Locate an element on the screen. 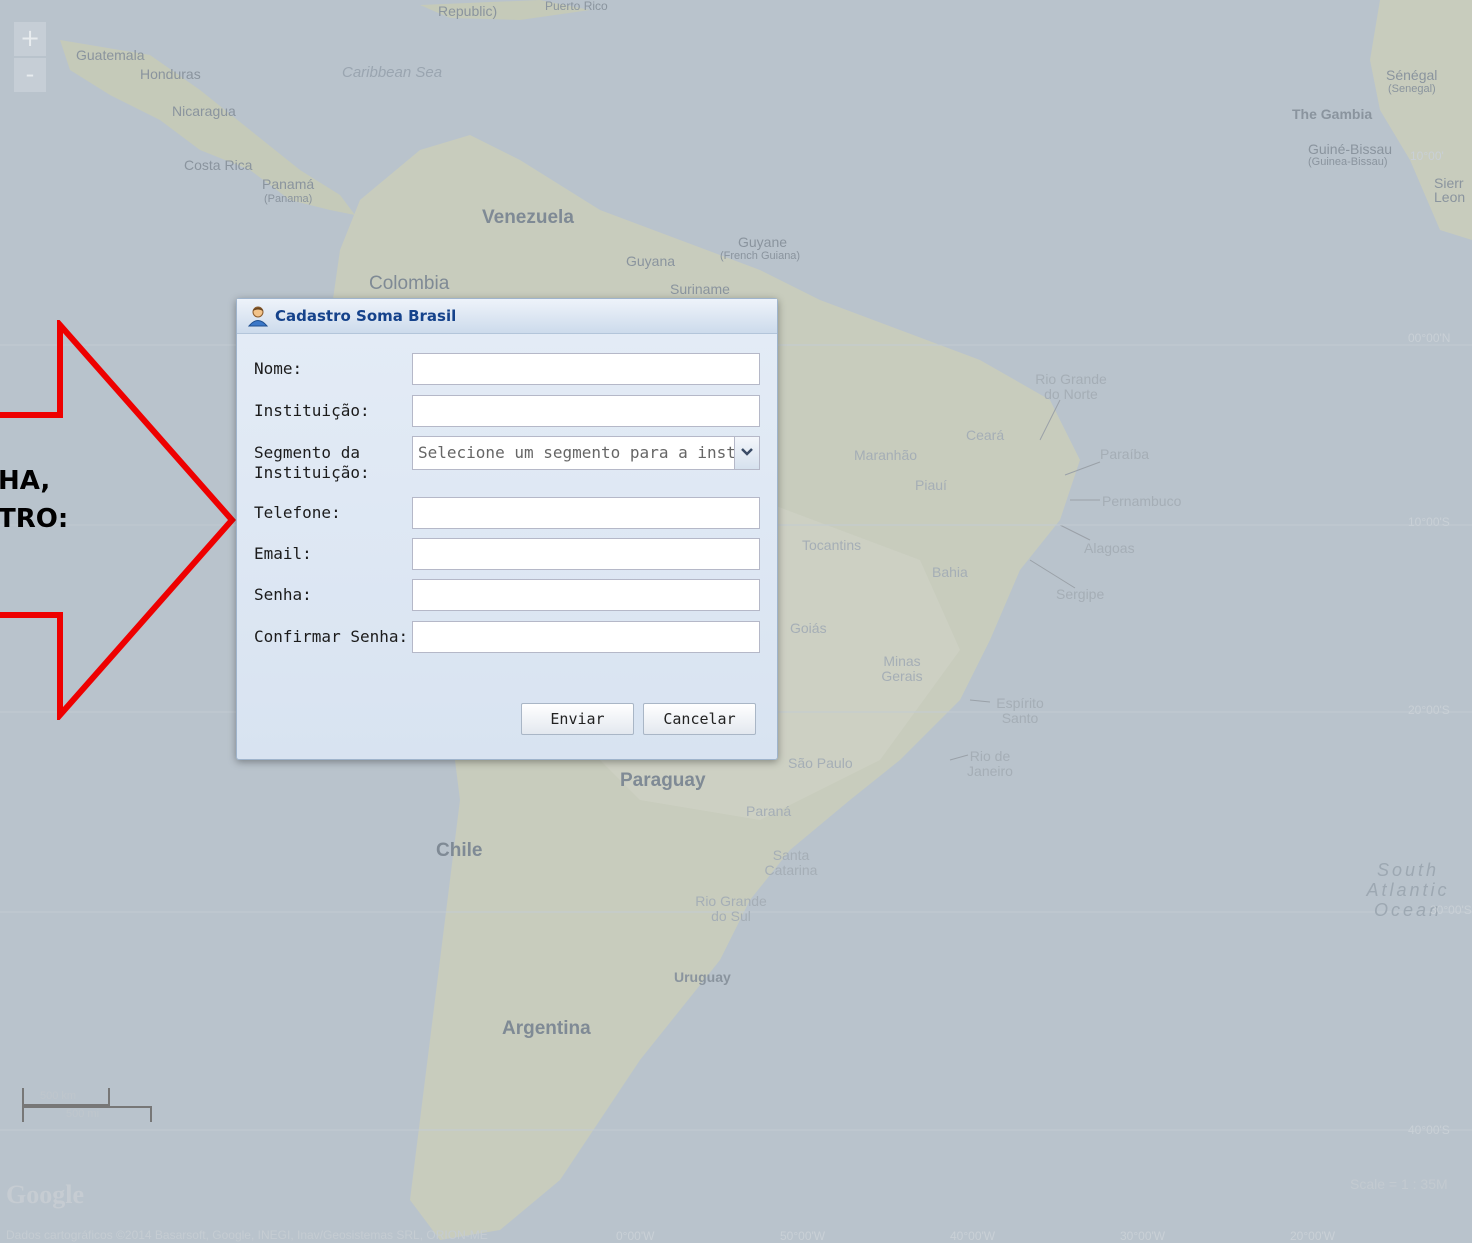  callout-text: HA, TRO: is located at coordinates (34, 500).